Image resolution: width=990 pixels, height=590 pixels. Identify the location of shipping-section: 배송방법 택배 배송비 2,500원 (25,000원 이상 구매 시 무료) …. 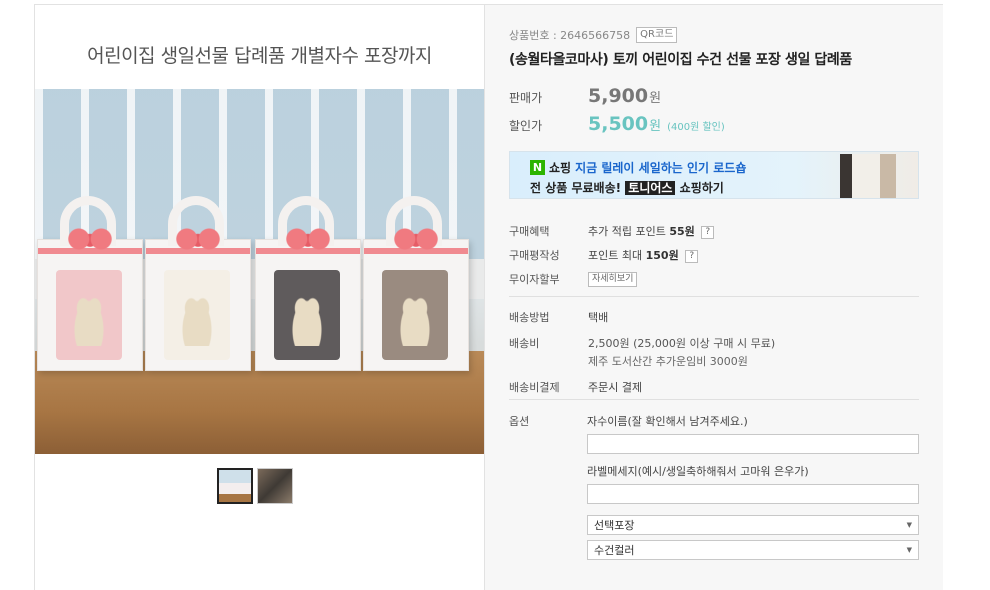
(714, 352).